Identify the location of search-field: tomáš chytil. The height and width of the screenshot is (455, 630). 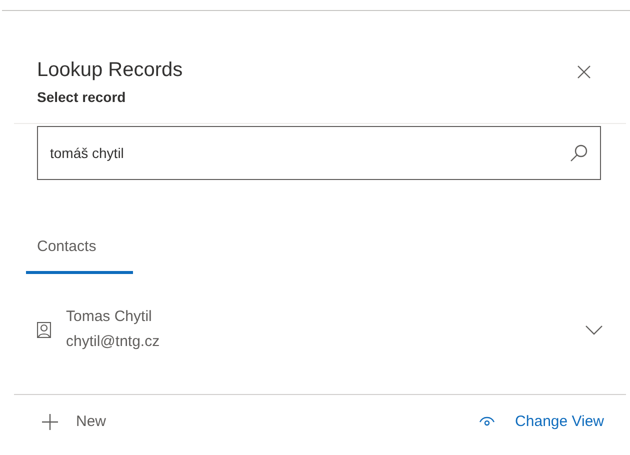
(319, 153).